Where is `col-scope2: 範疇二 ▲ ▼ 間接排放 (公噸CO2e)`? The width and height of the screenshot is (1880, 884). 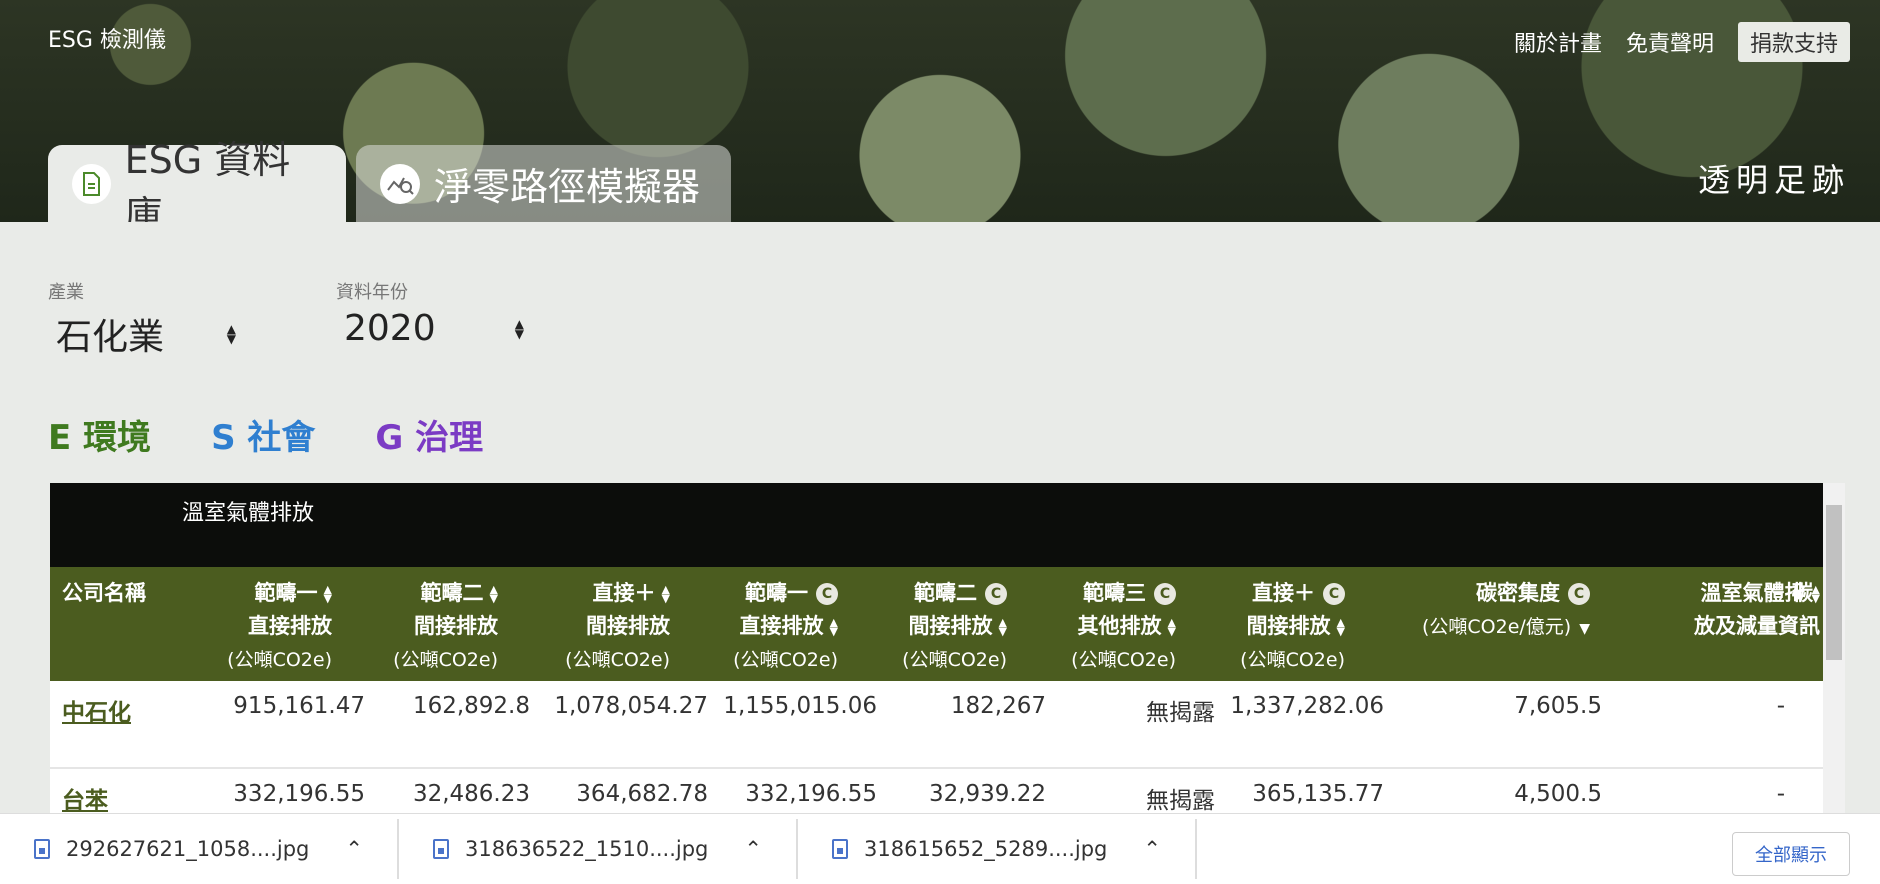 col-scope2: 範疇二 ▲ ▼ 間接排放 (公噸CO2e) is located at coordinates (423, 626).